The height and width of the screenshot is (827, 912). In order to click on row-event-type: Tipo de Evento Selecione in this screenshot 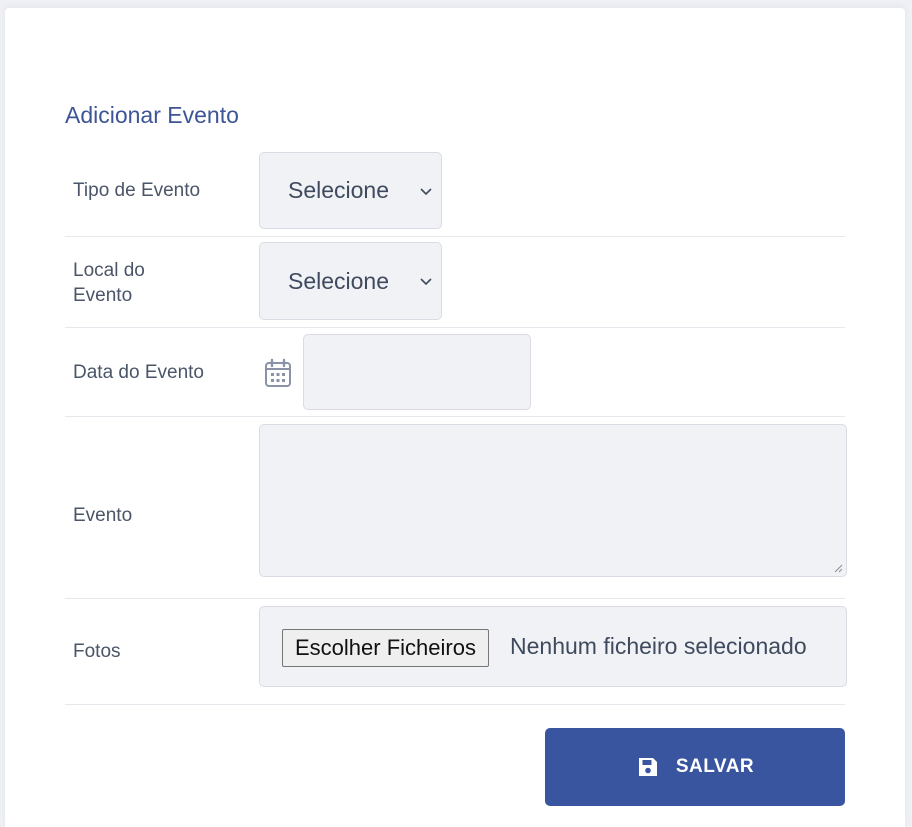, I will do `click(455, 192)`.